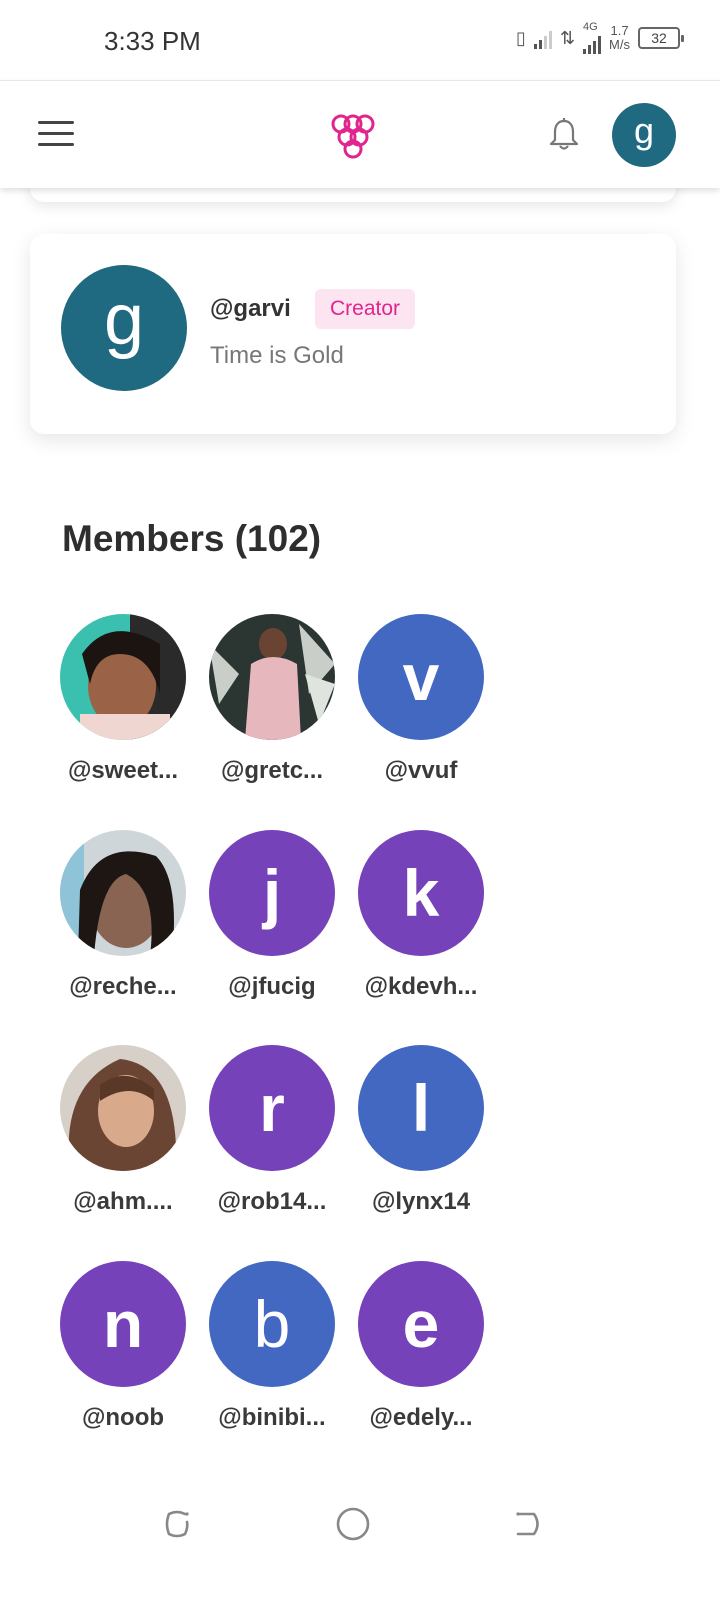  What do you see at coordinates (272, 1324) in the screenshot?
I see `member-letter-avatar: b` at bounding box center [272, 1324].